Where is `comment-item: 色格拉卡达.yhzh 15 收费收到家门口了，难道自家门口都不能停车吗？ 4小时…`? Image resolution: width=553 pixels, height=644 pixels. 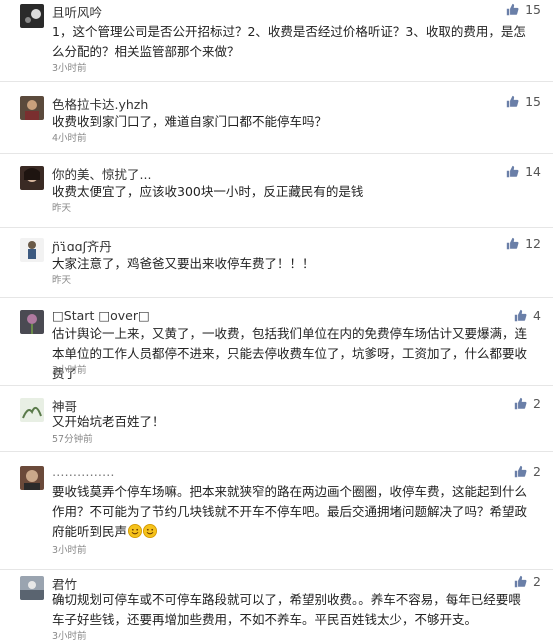 comment-item: 色格拉卡达.yhzh 15 收费收到家门口了，难道自家门口都不能停车吗？ 4小时… is located at coordinates (276, 118).